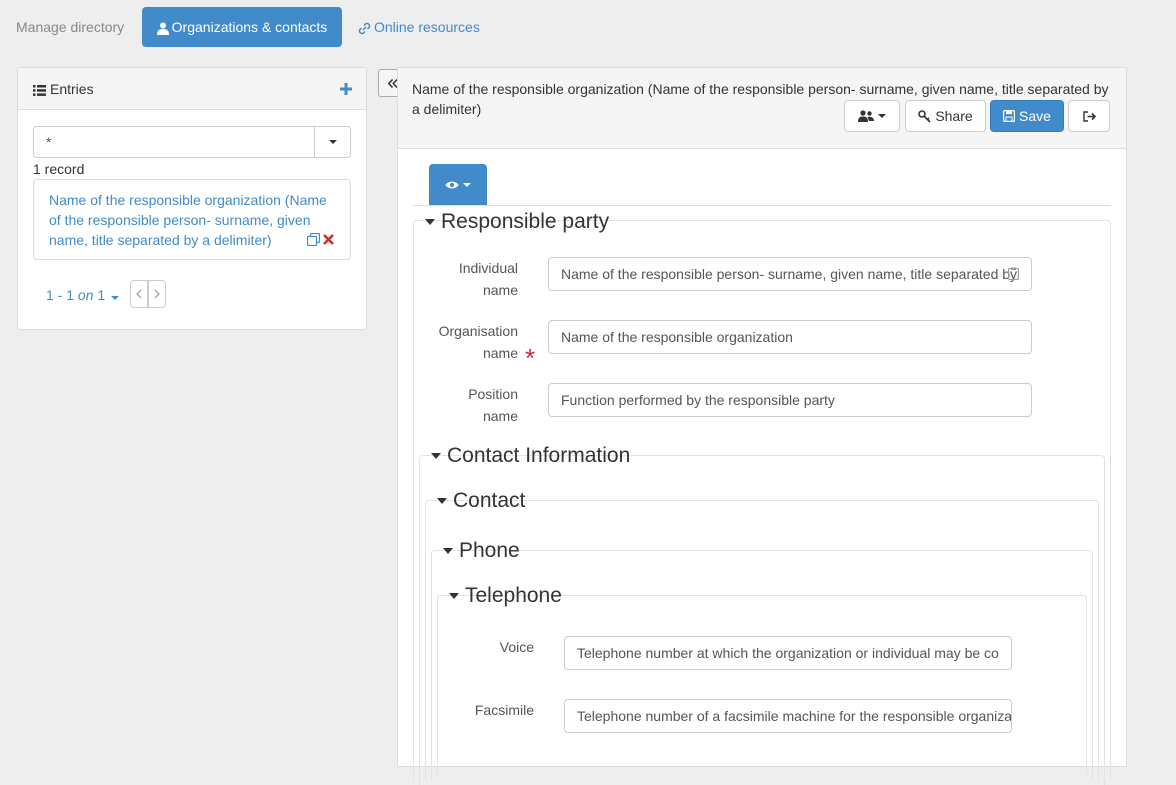 This screenshot has height=785, width=1176. I want to click on save-label: Save, so click(1035, 116).